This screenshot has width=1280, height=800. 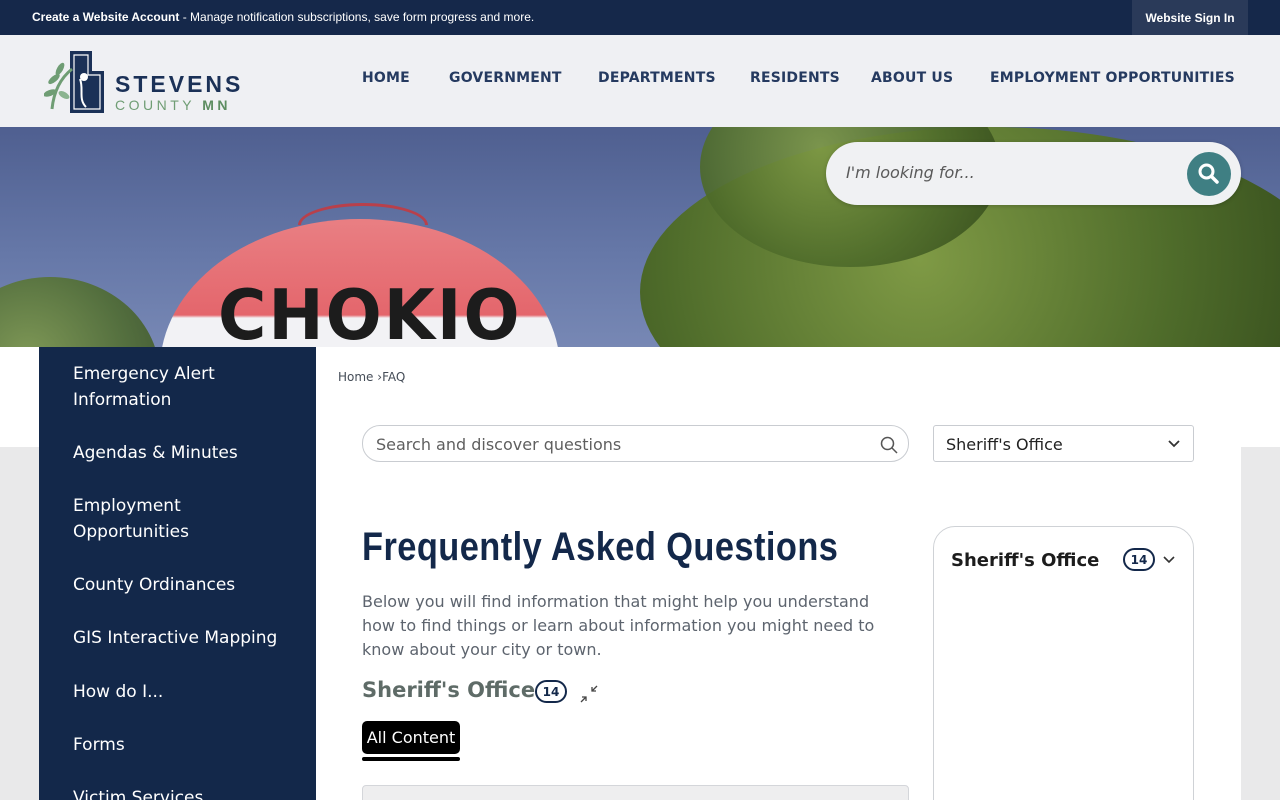 I want to click on category-card: Sheriff's Office 14, so click(x=1063, y=663).